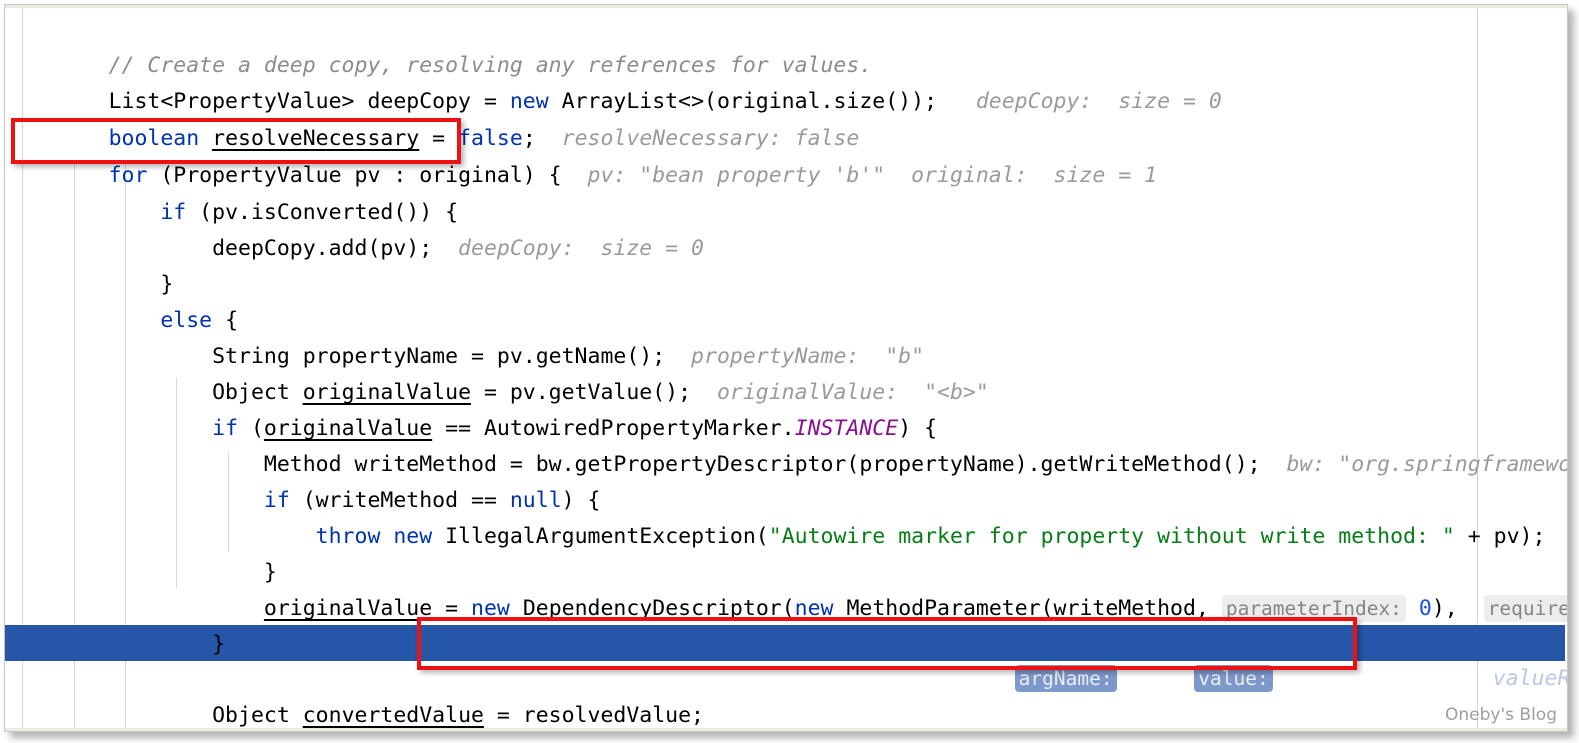 The width and height of the screenshot is (1579, 743). What do you see at coordinates (840, 393) in the screenshot?
I see `inline-debug-value: originalValue: "<b>"` at bounding box center [840, 393].